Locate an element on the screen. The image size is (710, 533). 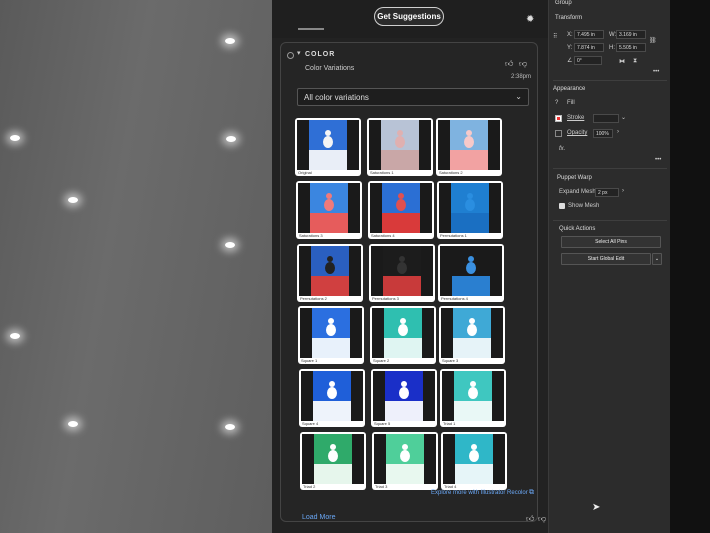
w-field: 3.169 in is located at coordinates (631, 34).